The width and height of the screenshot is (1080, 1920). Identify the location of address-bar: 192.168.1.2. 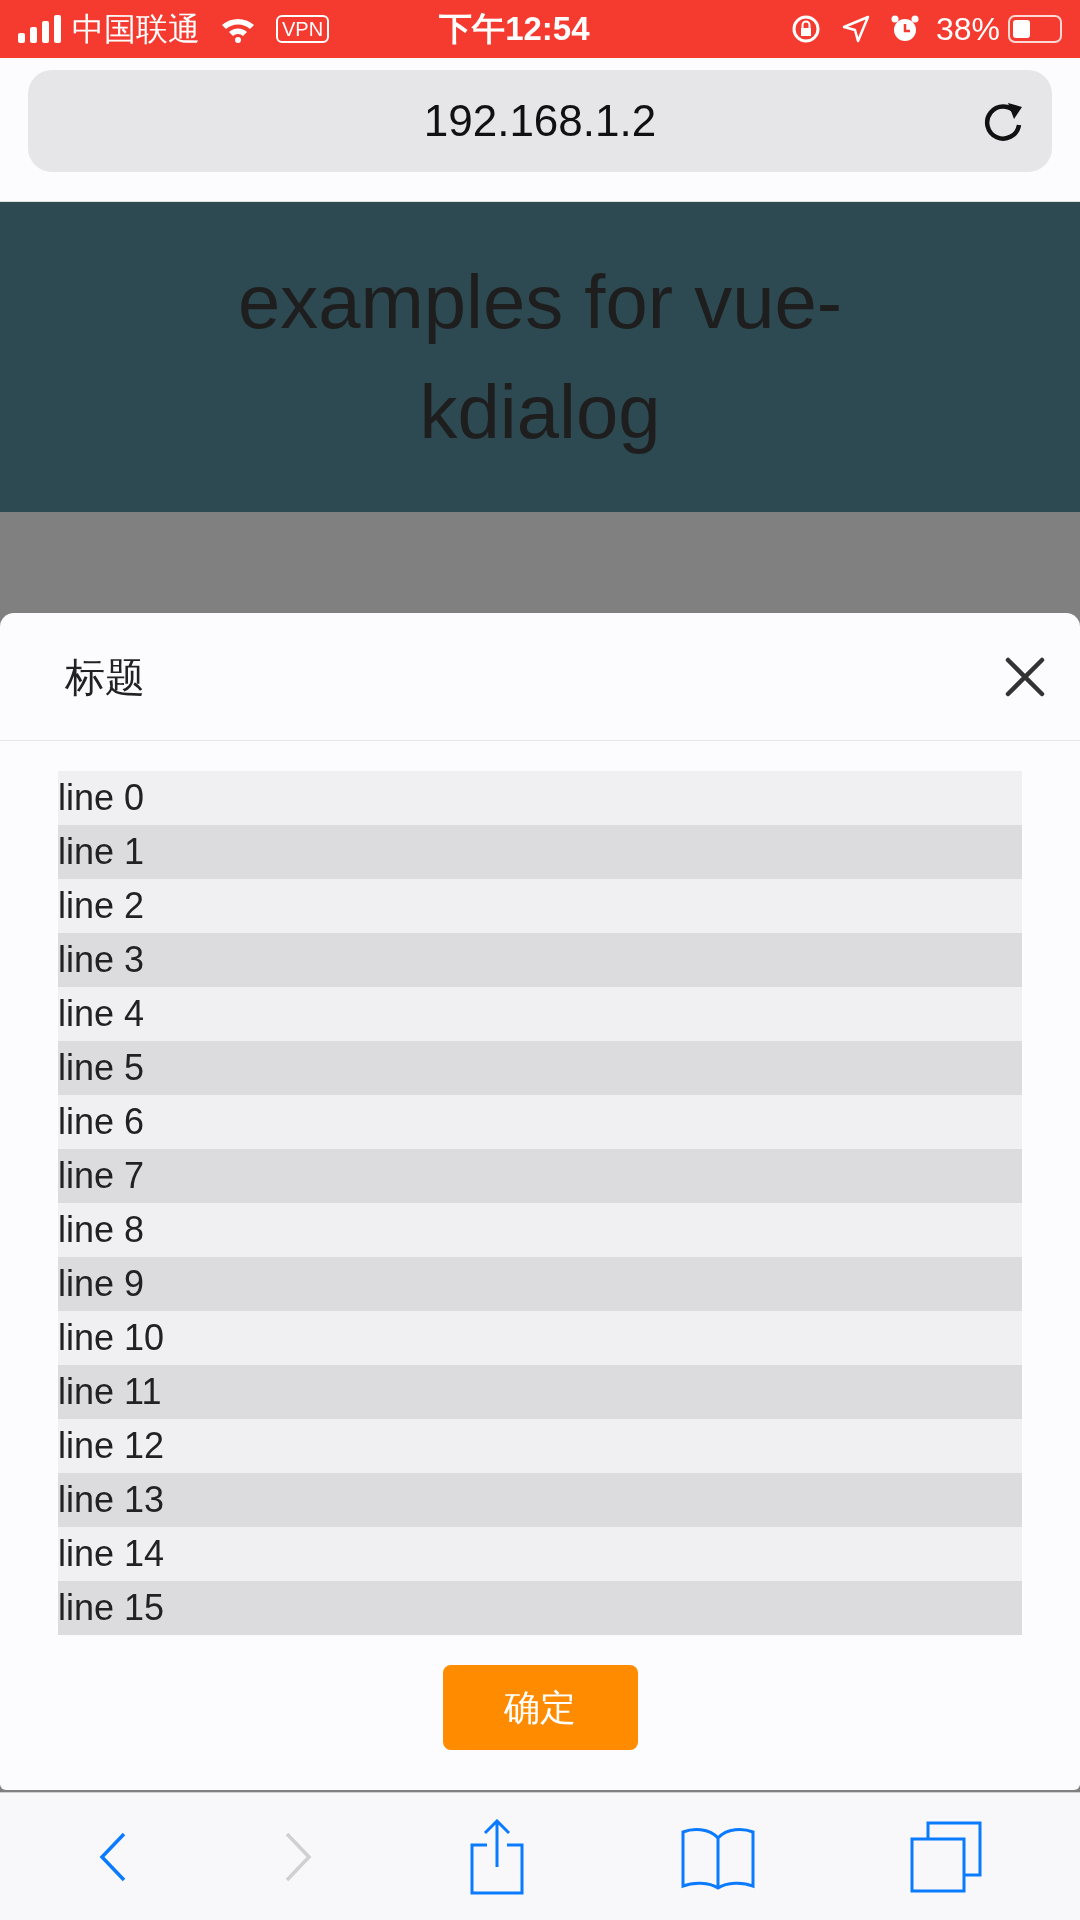
(540, 121).